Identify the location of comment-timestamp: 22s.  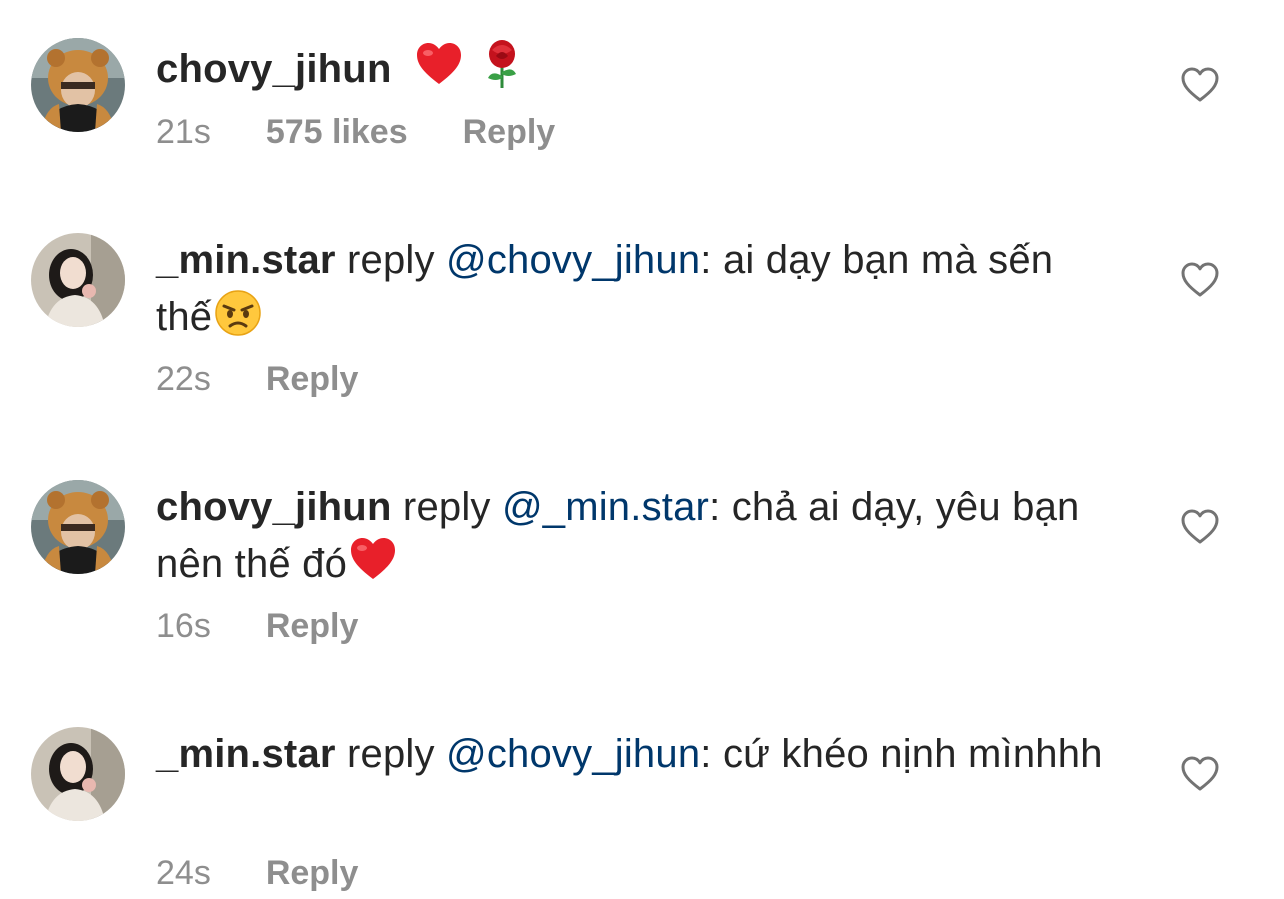
(183, 379).